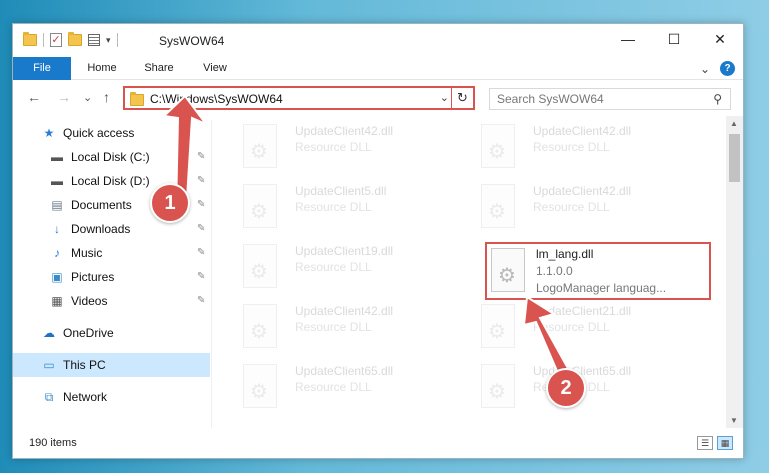  I want to click on sidebar-item-label: Videos, so click(89, 301).